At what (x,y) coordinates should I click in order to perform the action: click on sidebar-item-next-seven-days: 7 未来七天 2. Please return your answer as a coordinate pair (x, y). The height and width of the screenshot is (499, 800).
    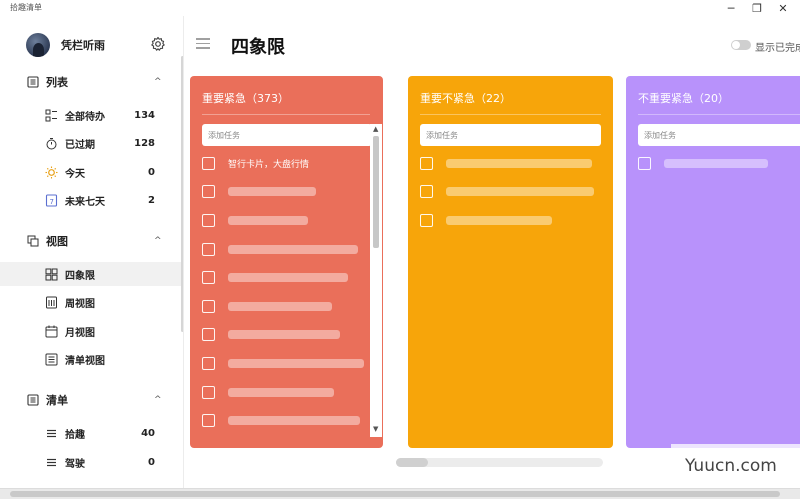
    Looking at the image, I should click on (91, 200).